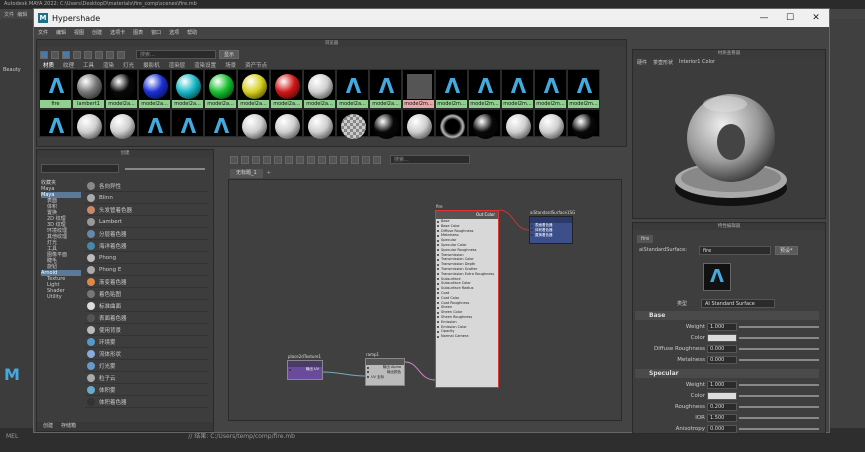 Image resolution: width=865 pixels, height=452 pixels. What do you see at coordinates (66, 54) in the screenshot?
I see `icon-view-icon` at bounding box center [66, 54].